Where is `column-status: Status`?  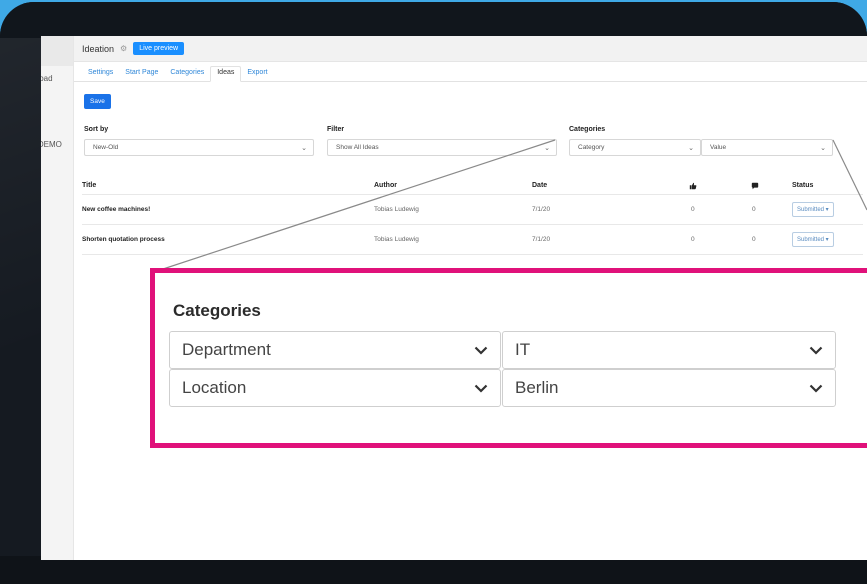 column-status: Status is located at coordinates (803, 185).